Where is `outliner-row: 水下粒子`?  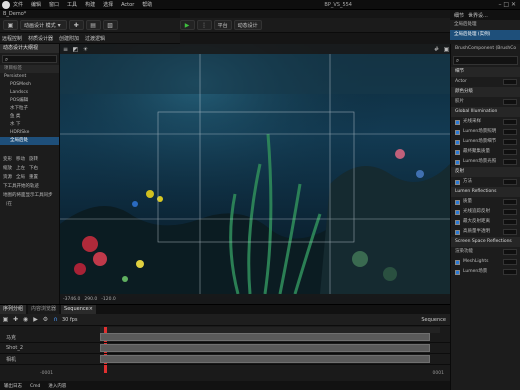
outliner-row: 水下粒子 is located at coordinates (29, 109).